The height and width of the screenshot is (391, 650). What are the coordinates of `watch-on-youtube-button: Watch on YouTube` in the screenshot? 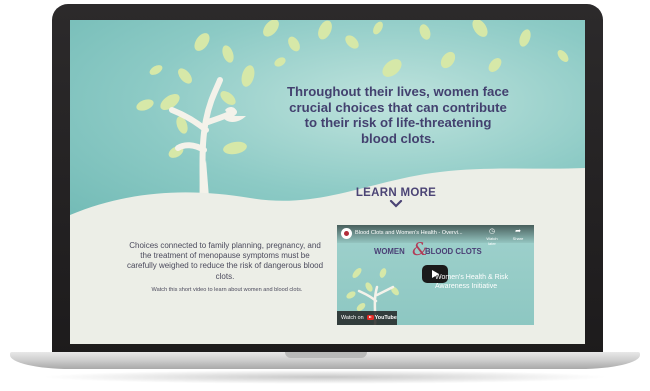 It's located at (367, 318).